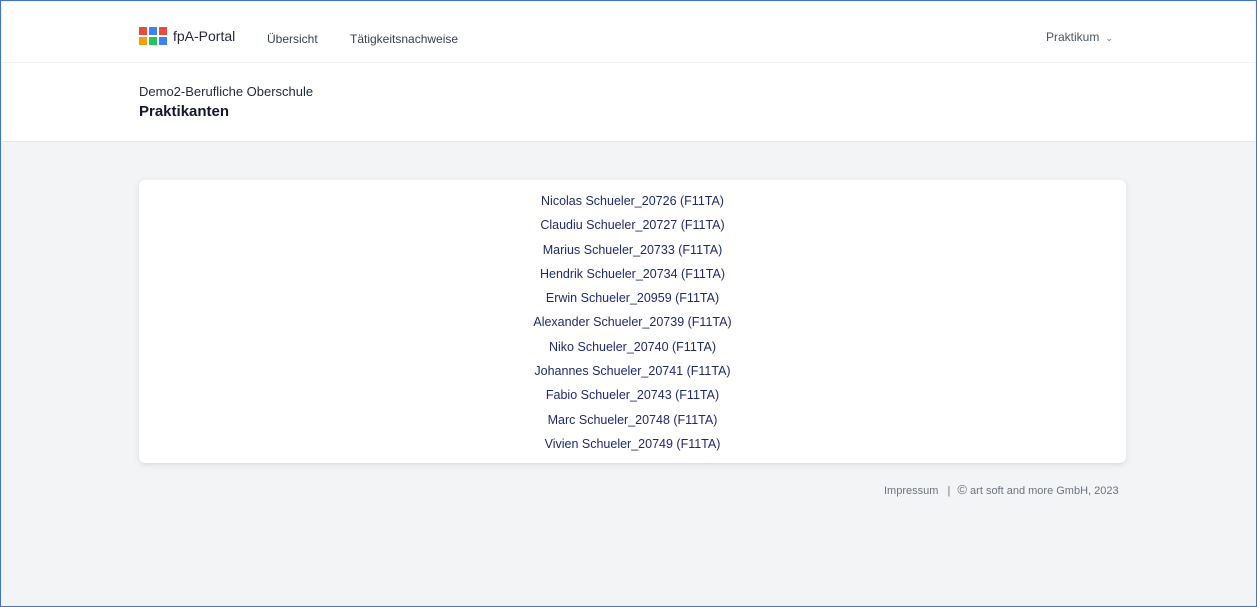 This screenshot has width=1257, height=607. Describe the element at coordinates (632, 420) in the screenshot. I see `student-link: Marc Schueler_20748 (F11TA)` at that location.